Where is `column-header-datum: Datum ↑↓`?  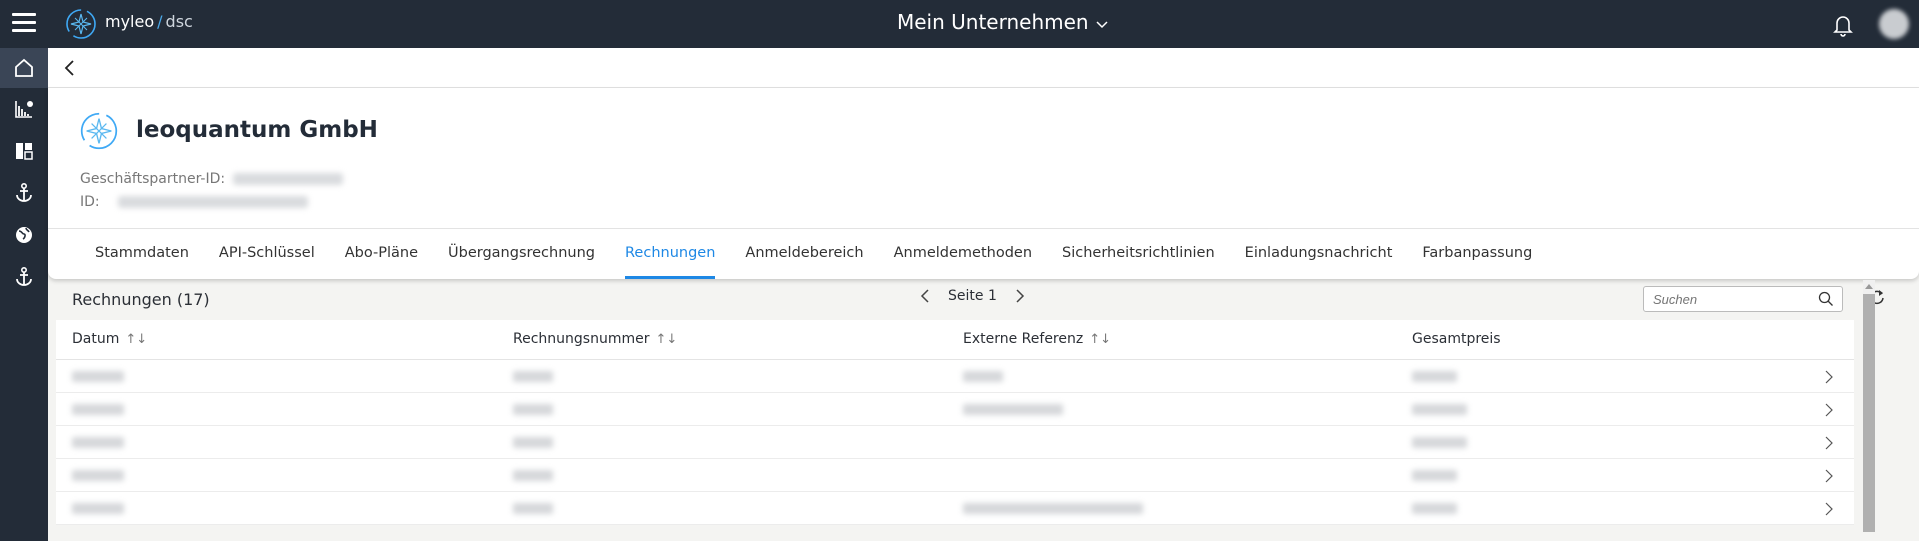
column-header-datum: Datum ↑↓ is located at coordinates (109, 339).